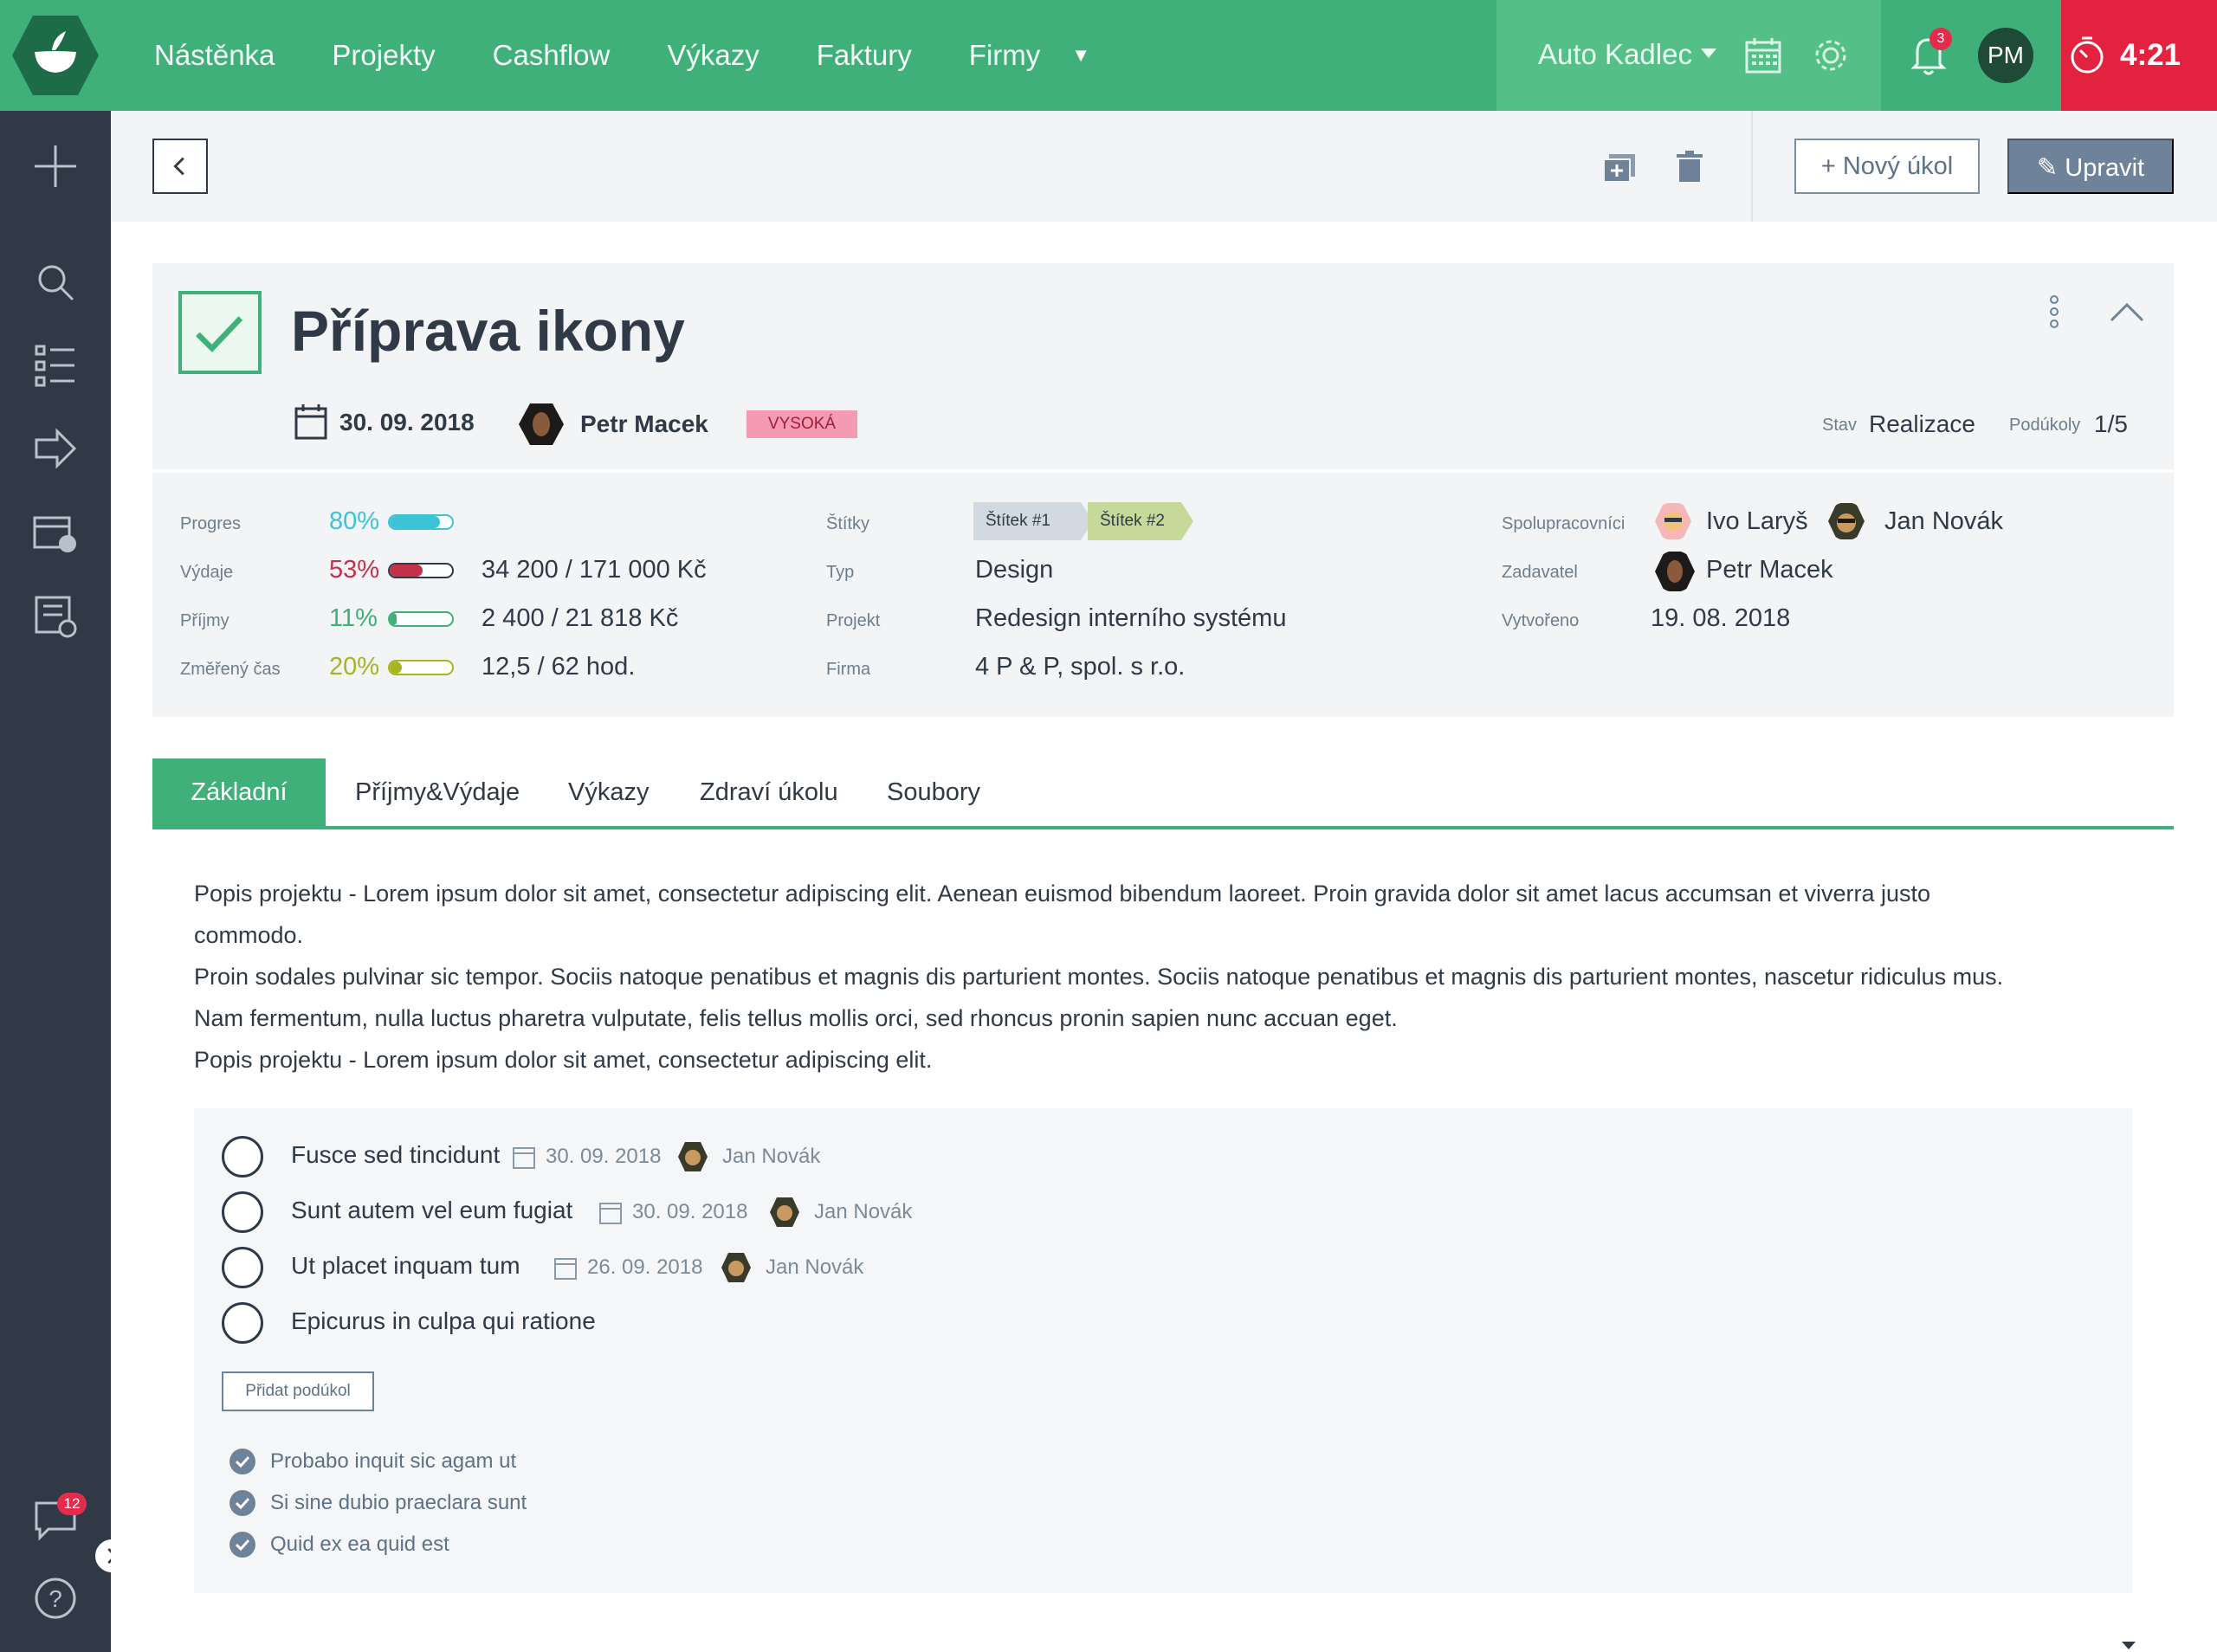 This screenshot has width=2217, height=1652. What do you see at coordinates (55, 282) in the screenshot?
I see `search-icon` at bounding box center [55, 282].